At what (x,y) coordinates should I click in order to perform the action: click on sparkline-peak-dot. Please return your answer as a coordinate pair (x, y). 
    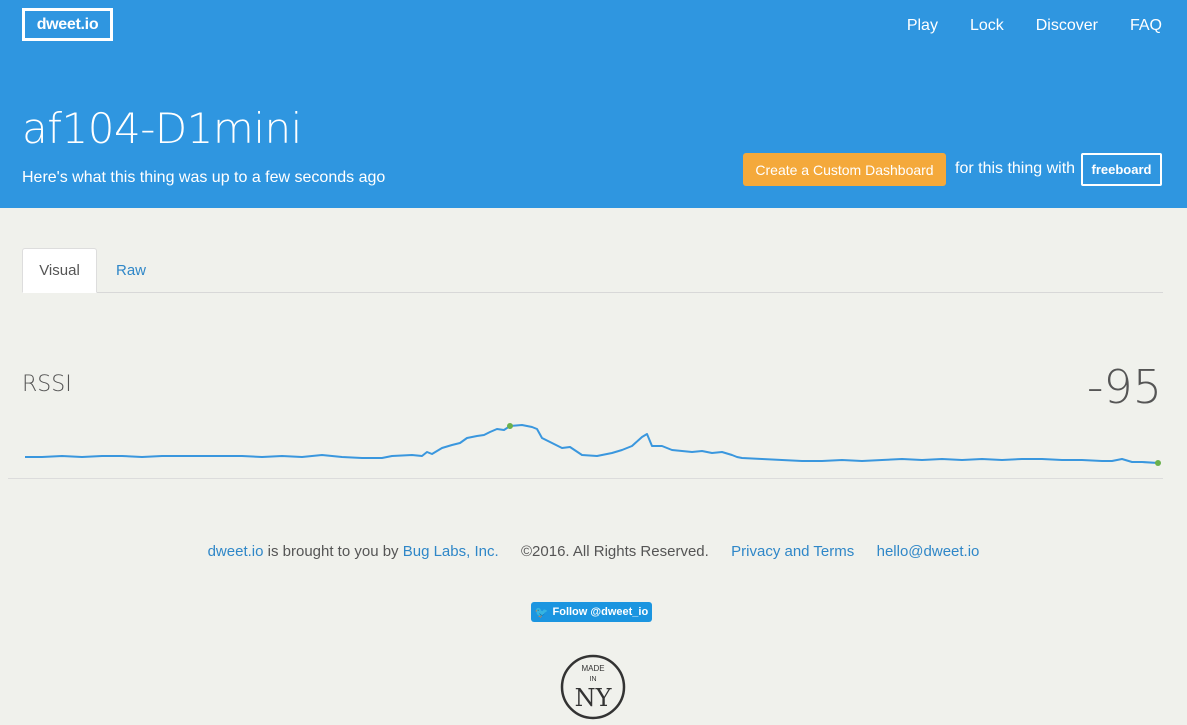
    Looking at the image, I should click on (510, 426).